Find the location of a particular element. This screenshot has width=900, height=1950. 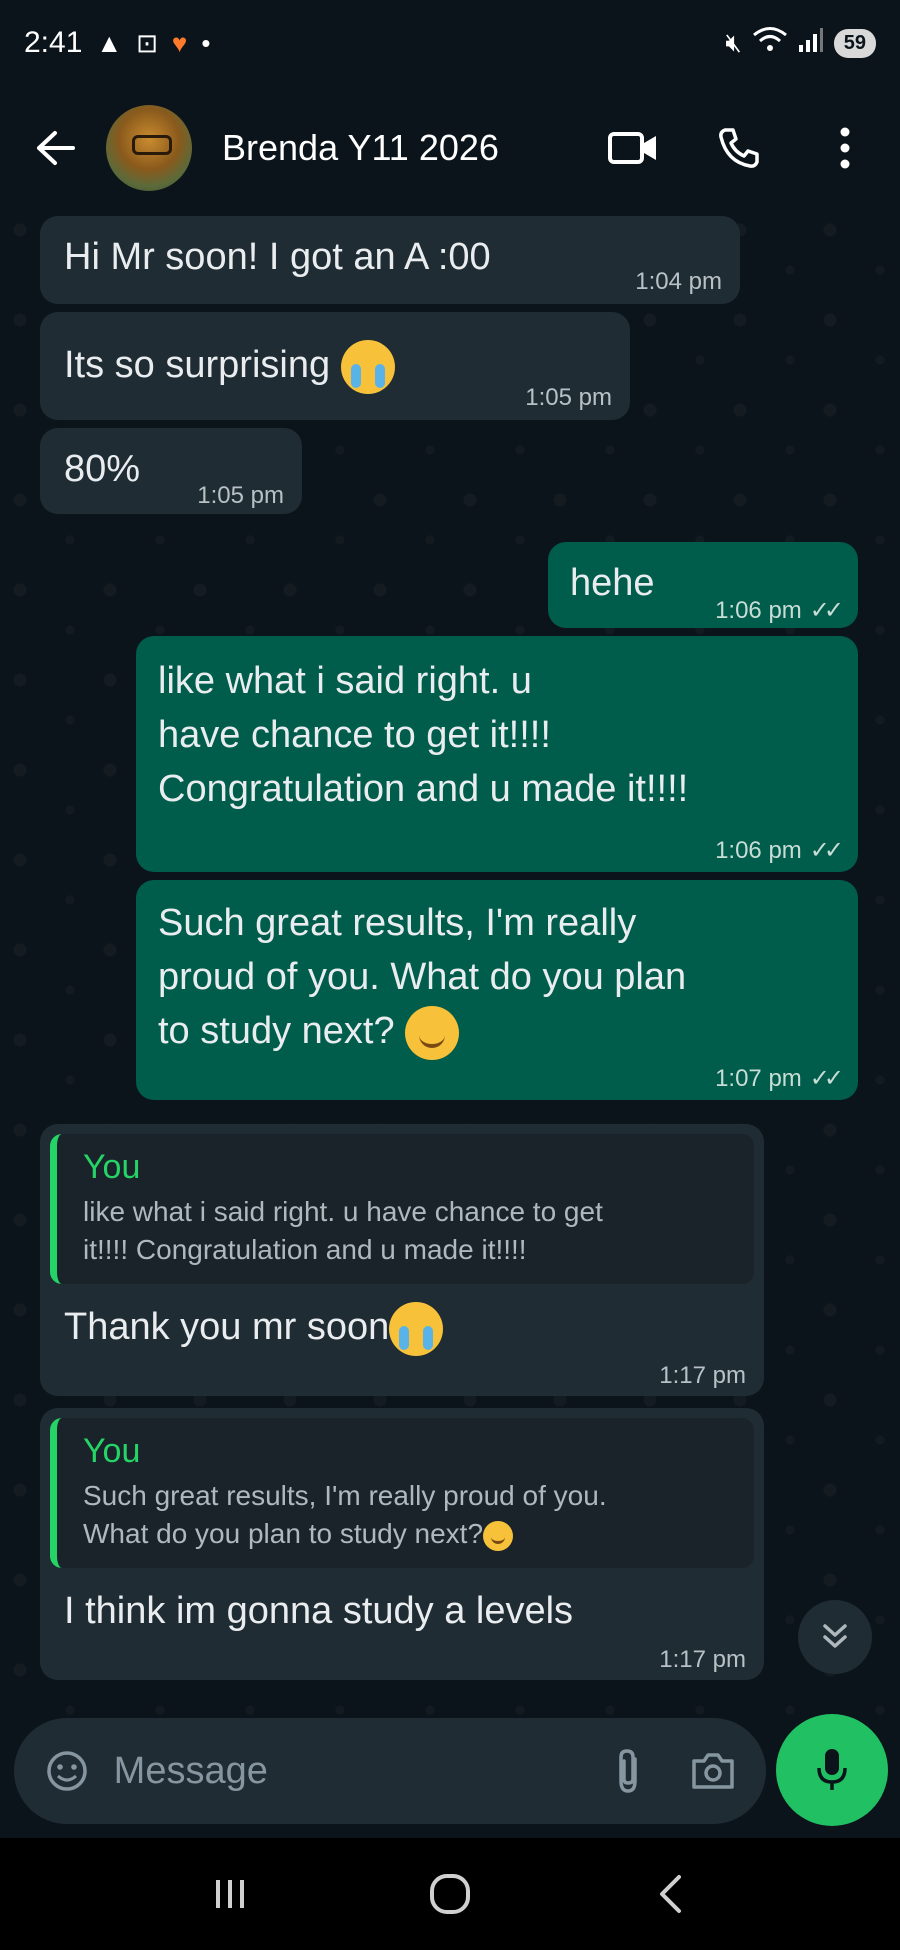

more-options-button is located at coordinates (845, 148).